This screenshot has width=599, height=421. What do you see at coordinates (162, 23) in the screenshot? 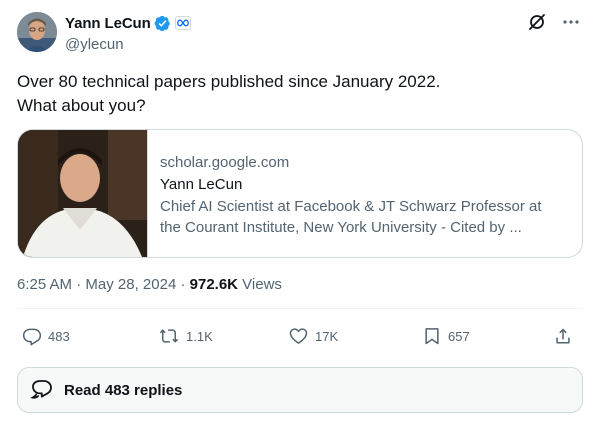
I see `verified-badge-icon` at bounding box center [162, 23].